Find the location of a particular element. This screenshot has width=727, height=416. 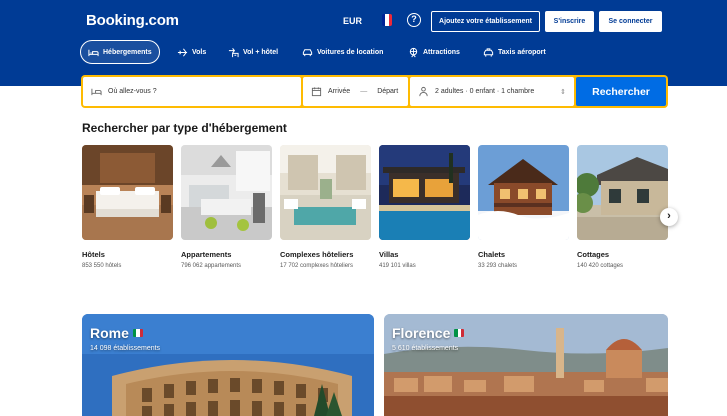

city-name: Florence is located at coordinates (421, 333).